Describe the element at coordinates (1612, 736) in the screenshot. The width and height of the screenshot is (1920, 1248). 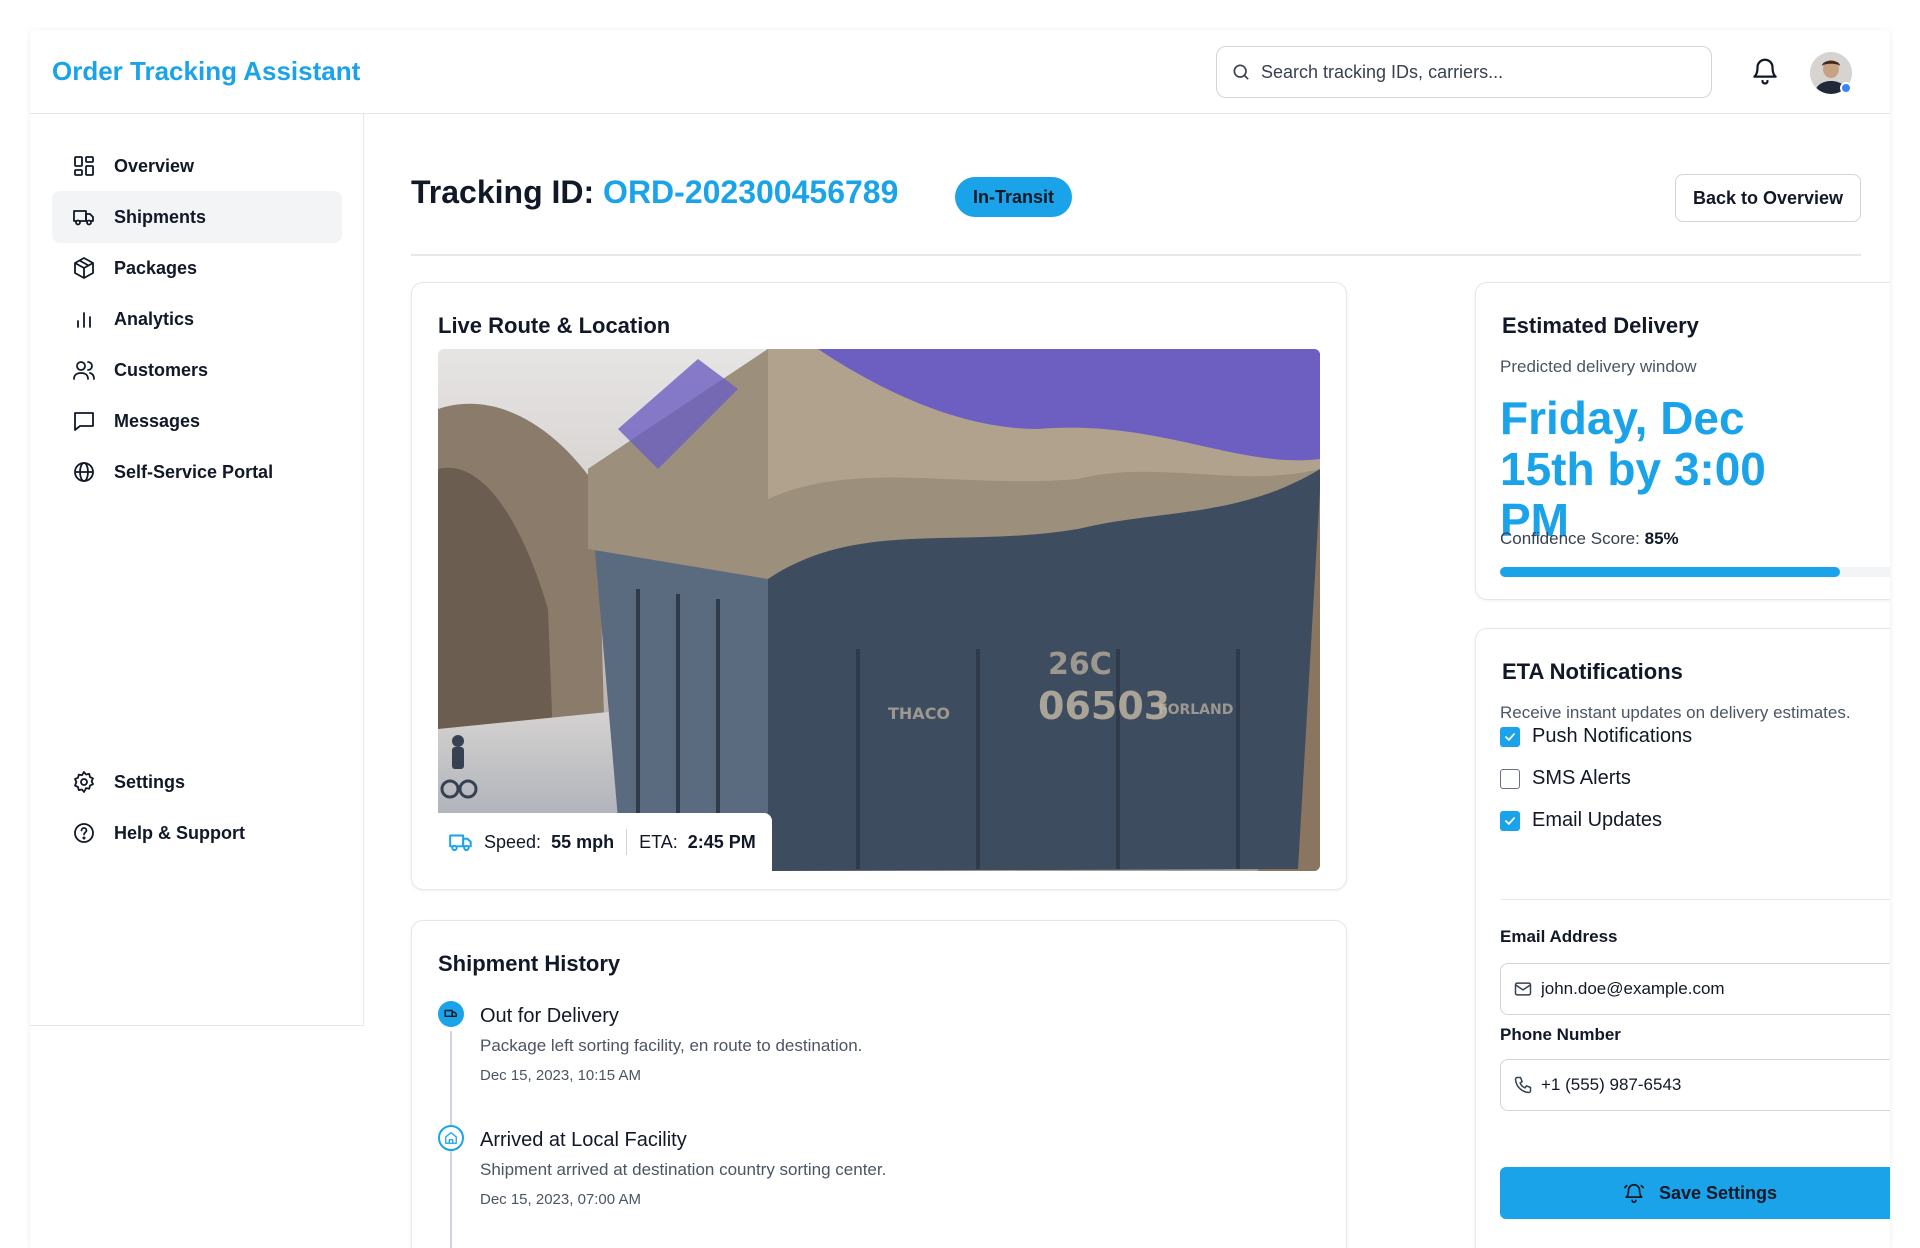
I see `checkbox-label: Push Notifications` at that location.